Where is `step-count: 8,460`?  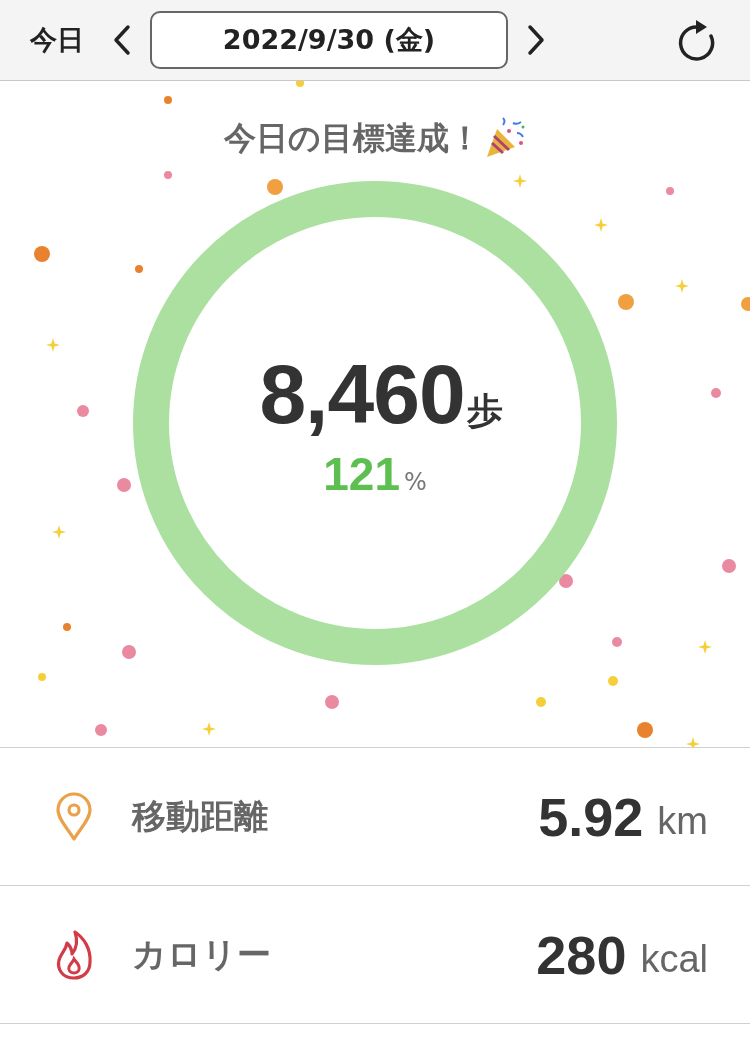 step-count: 8,460 is located at coordinates (362, 394).